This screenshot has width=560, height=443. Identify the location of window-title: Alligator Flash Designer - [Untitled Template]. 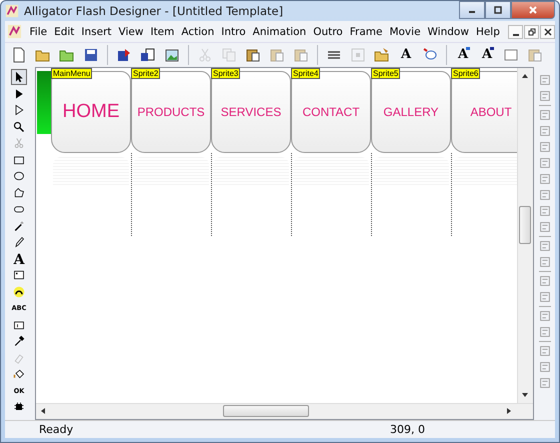
(154, 11).